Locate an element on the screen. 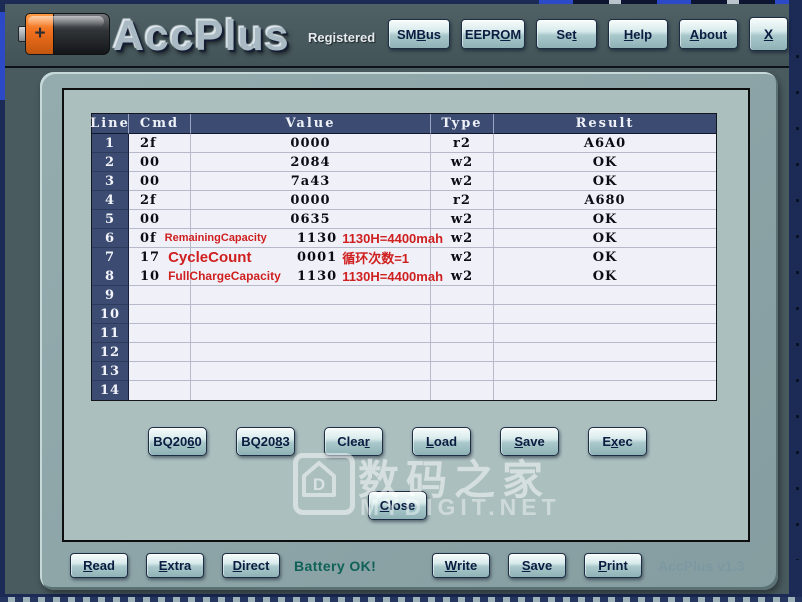 The height and width of the screenshot is (602, 802). button-label: P is located at coordinates (602, 565).